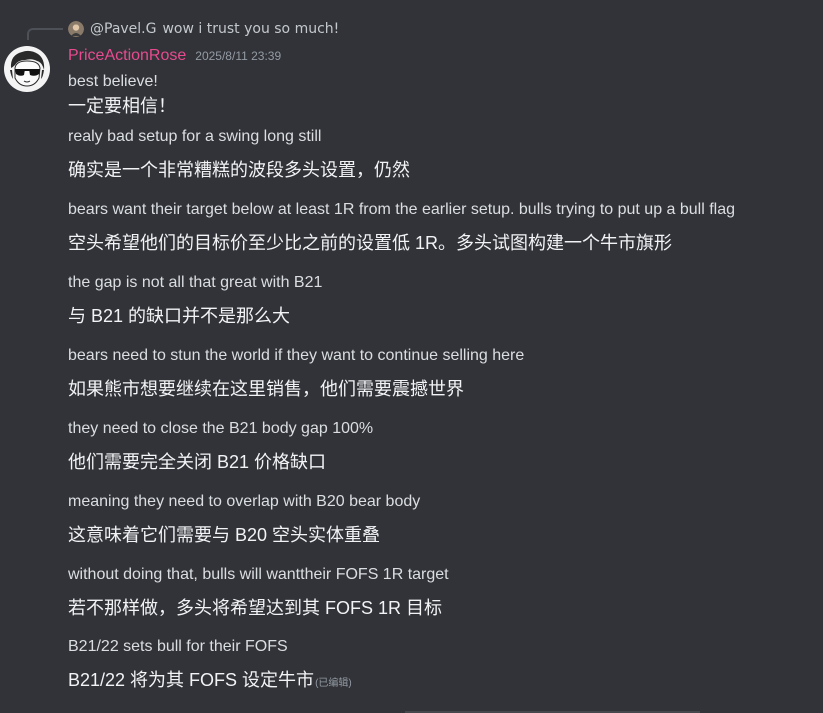  What do you see at coordinates (224, 535) in the screenshot?
I see `message-line: 这意味着它们需要与 B20 空头实体重叠` at bounding box center [224, 535].